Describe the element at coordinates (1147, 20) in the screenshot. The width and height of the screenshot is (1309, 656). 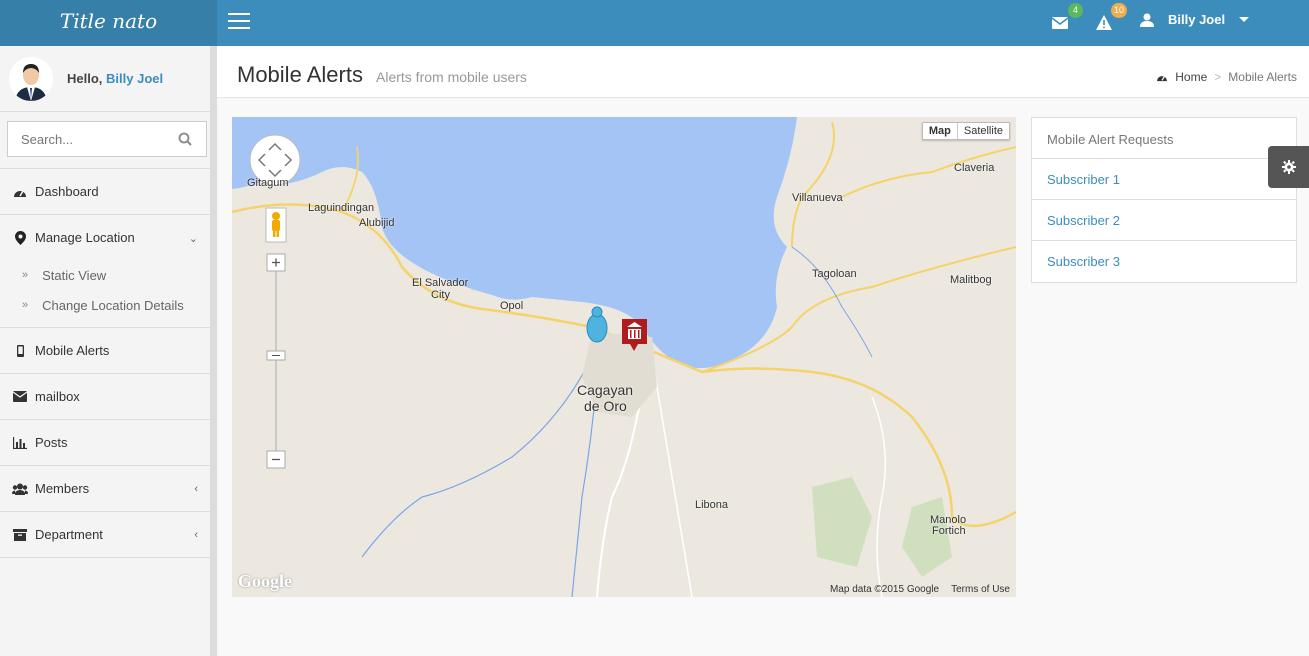
I see `user-icon` at that location.